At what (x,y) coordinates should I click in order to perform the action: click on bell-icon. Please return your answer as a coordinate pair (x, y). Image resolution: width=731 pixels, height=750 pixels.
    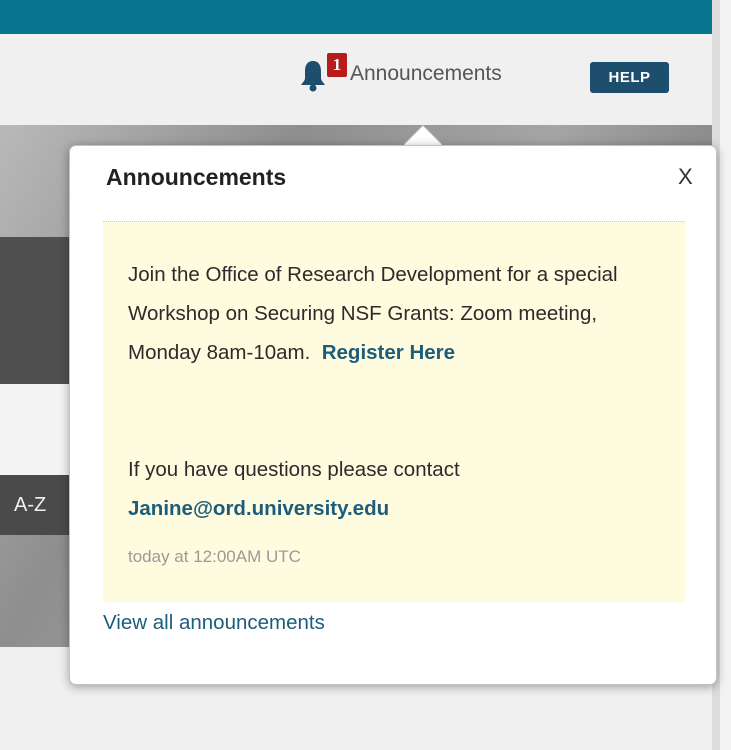
    Looking at the image, I should click on (313, 75).